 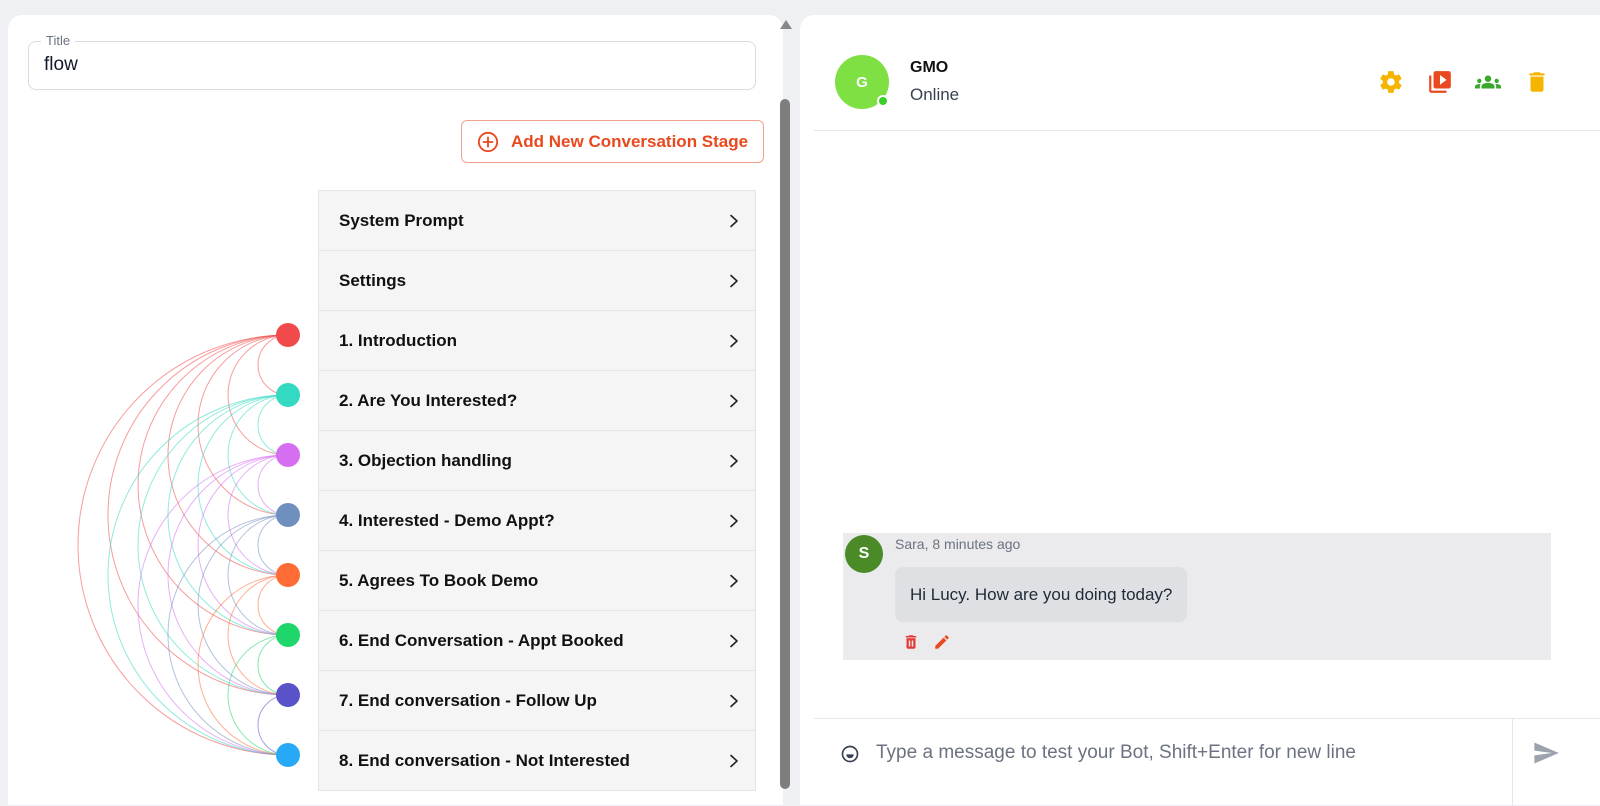 What do you see at coordinates (1186, 753) in the screenshot?
I see `message-input` at bounding box center [1186, 753].